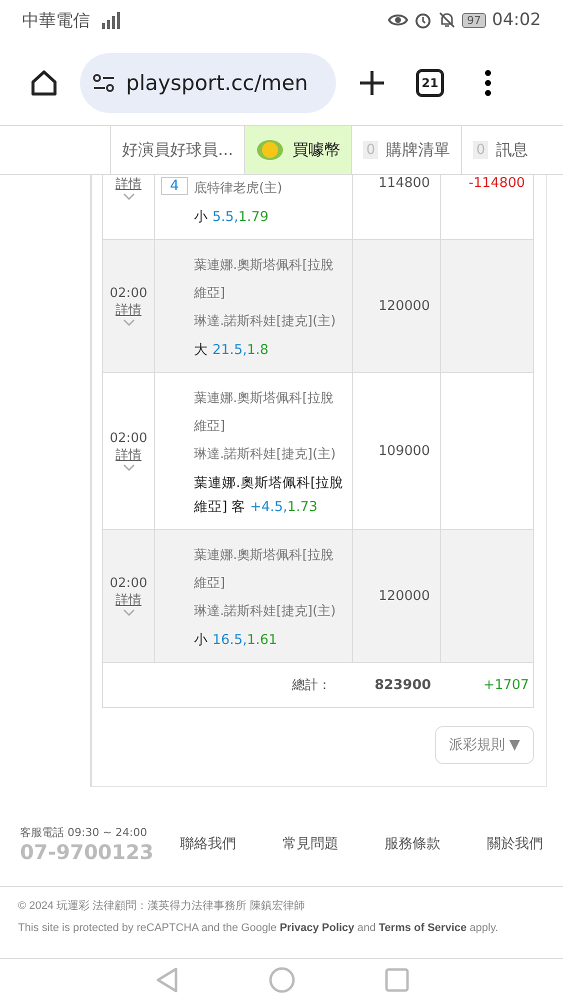 This screenshot has height=1000, width=563. What do you see at coordinates (269, 495) in the screenshot?
I see `bet-pick: 葉連娜.奧斯塔佩科[拉脫維亞] 客 +4.5,1.73` at bounding box center [269, 495].